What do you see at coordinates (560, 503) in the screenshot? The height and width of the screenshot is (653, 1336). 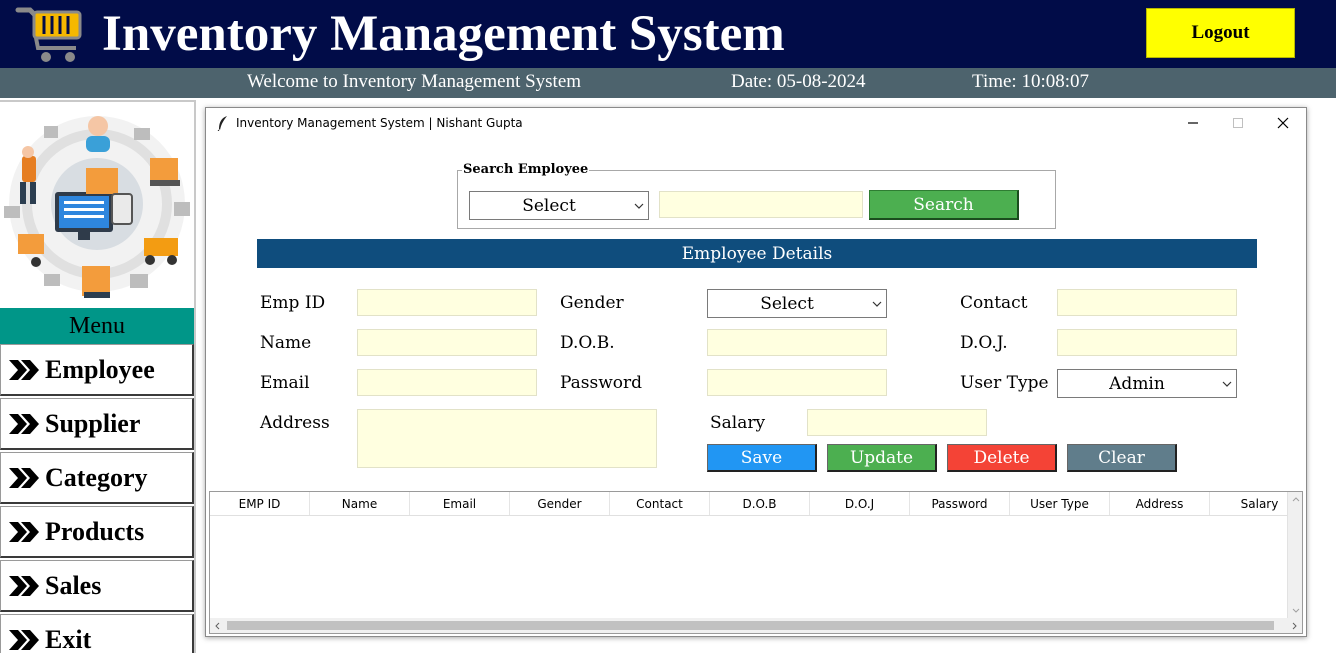 I see `column-header-gender: Gender` at bounding box center [560, 503].